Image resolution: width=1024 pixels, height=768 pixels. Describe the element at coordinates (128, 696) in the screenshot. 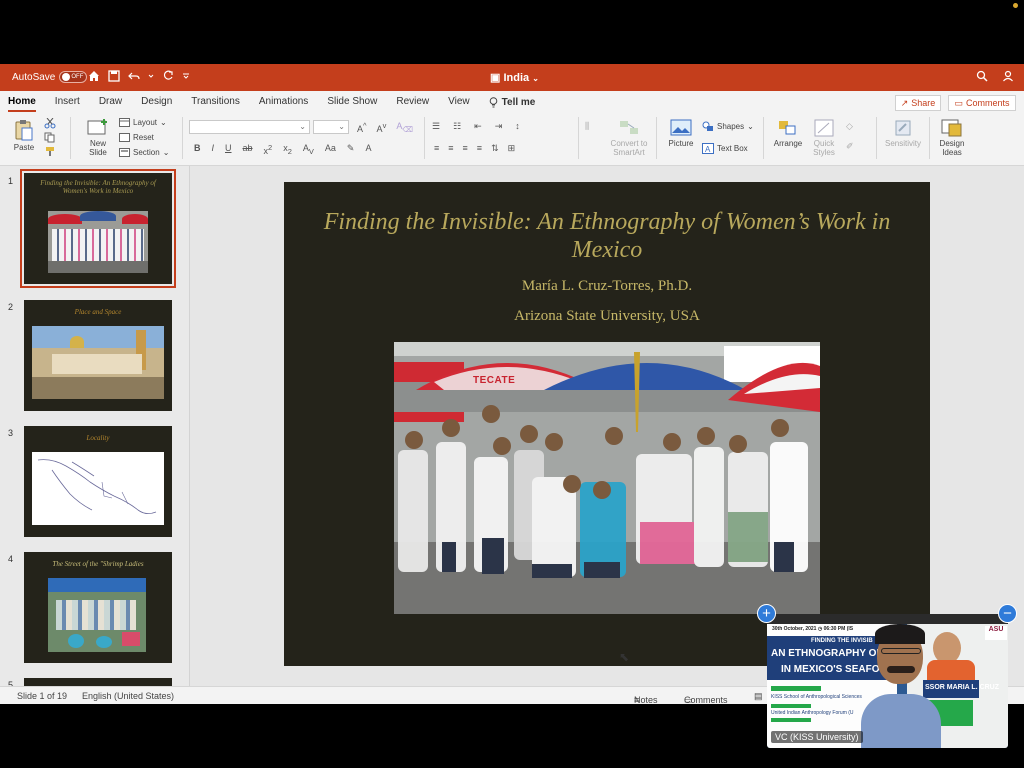

I see `language-indicator: English (United States)` at that location.